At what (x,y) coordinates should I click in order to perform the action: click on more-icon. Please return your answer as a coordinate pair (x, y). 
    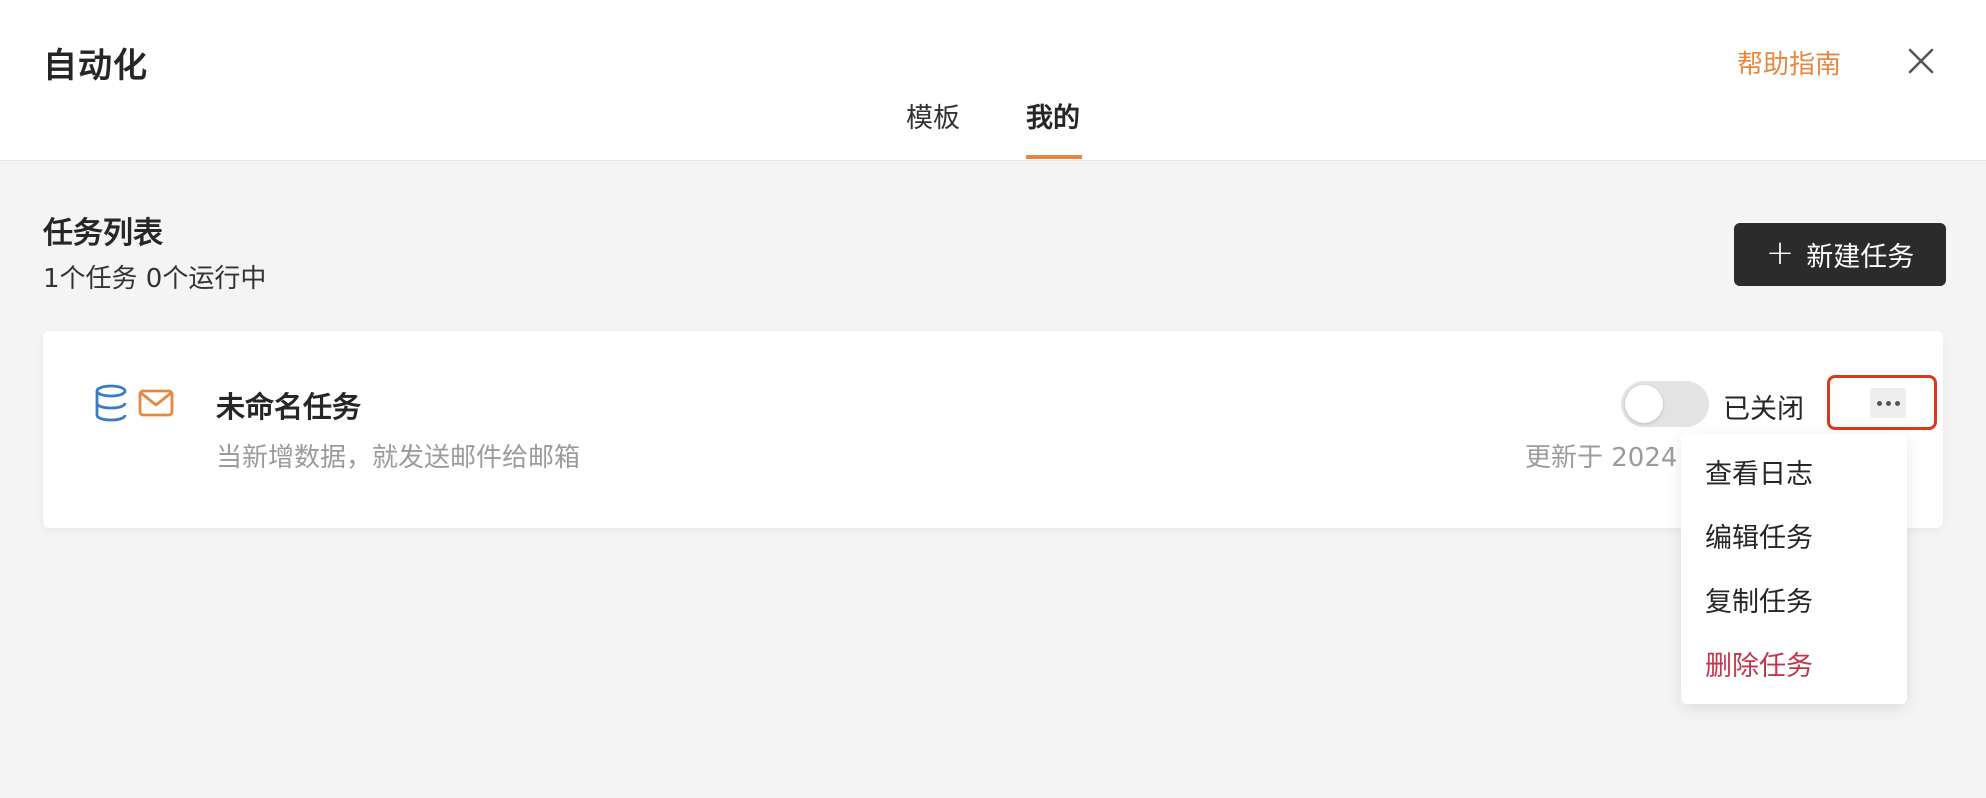
    Looking at the image, I should click on (1888, 403).